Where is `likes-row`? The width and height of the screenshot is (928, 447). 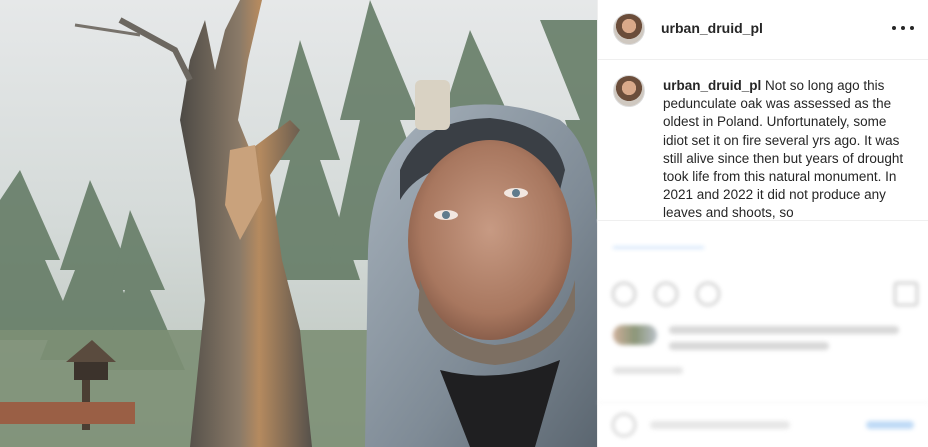
likes-row is located at coordinates (763, 337).